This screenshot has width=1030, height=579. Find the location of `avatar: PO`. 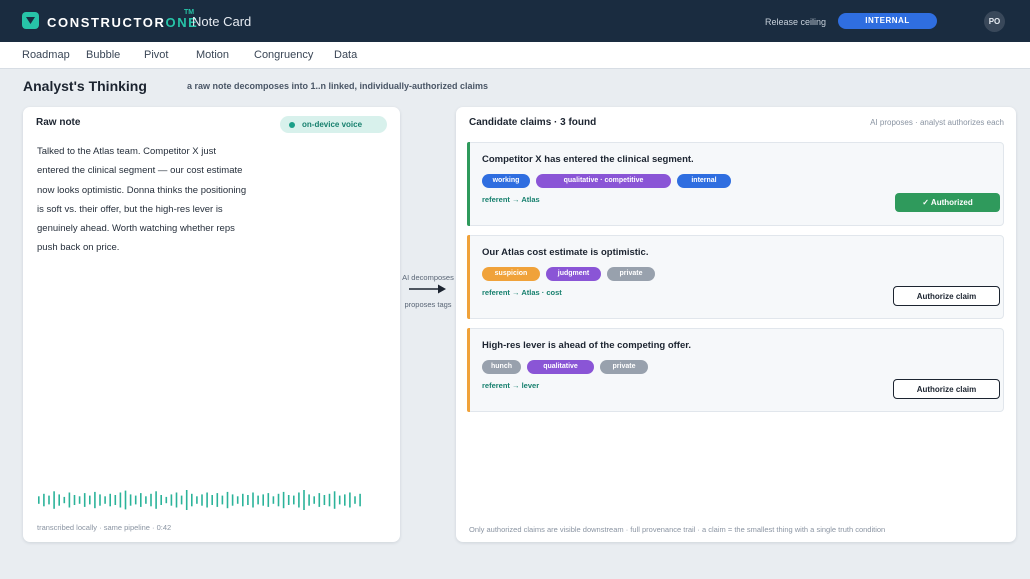

avatar: PO is located at coordinates (994, 21).